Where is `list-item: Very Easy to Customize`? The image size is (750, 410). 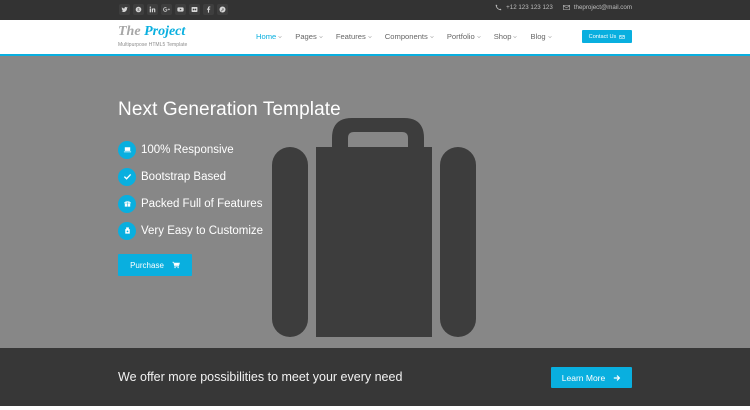 list-item: Very Easy to Customize is located at coordinates (190, 230).